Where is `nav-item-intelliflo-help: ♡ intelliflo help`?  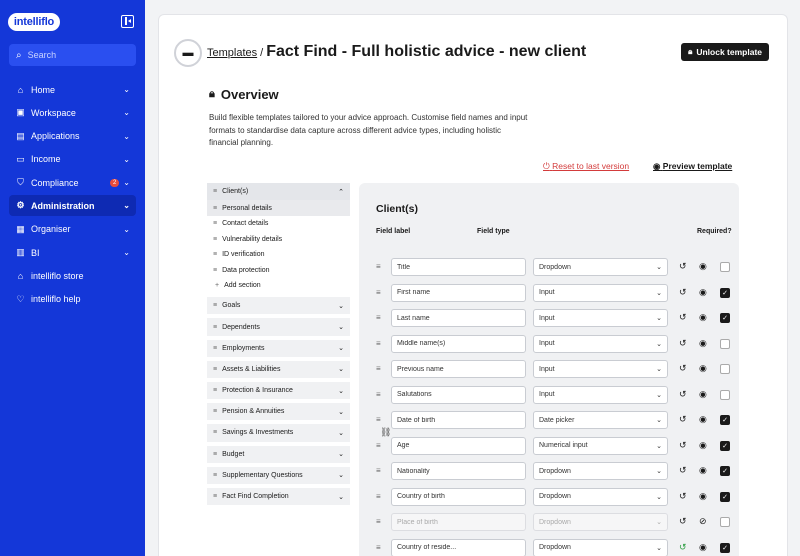 nav-item-intelliflo-help: ♡ intelliflo help is located at coordinates (72, 299).